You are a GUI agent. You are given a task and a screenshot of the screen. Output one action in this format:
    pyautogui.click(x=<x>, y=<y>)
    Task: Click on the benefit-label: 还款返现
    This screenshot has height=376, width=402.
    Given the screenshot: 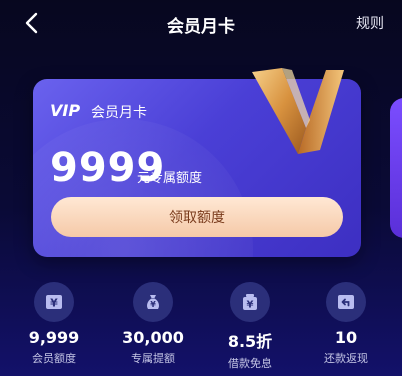 What is the action you would take?
    pyautogui.click(x=346, y=358)
    